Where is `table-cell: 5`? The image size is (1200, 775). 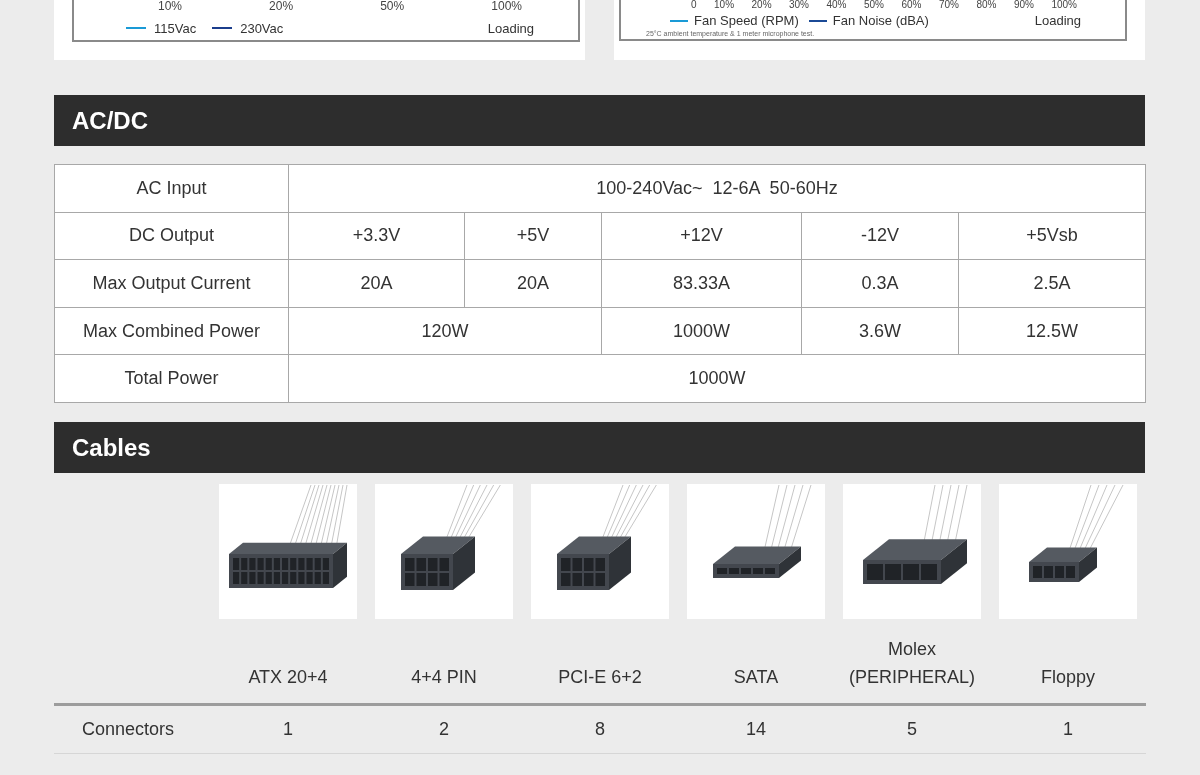 table-cell: 5 is located at coordinates (912, 729).